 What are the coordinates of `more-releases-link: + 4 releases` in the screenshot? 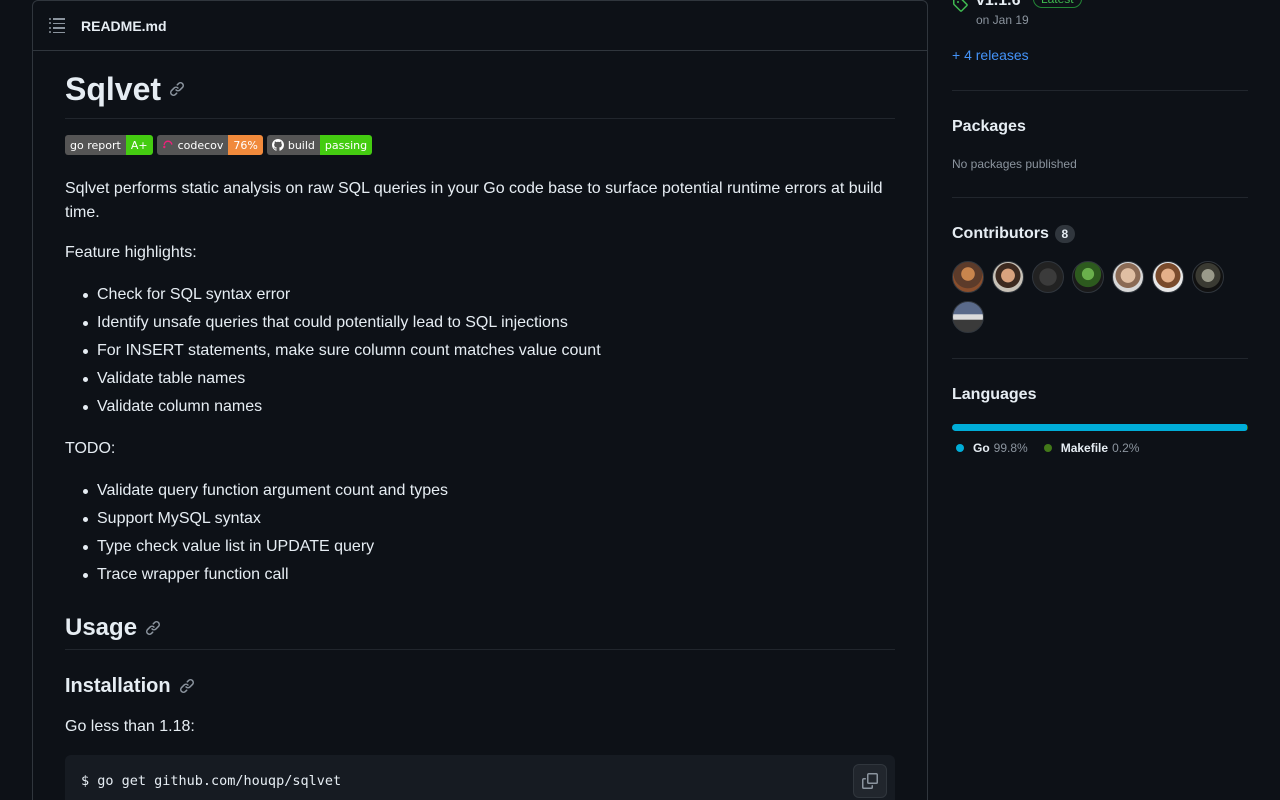 It's located at (990, 55).